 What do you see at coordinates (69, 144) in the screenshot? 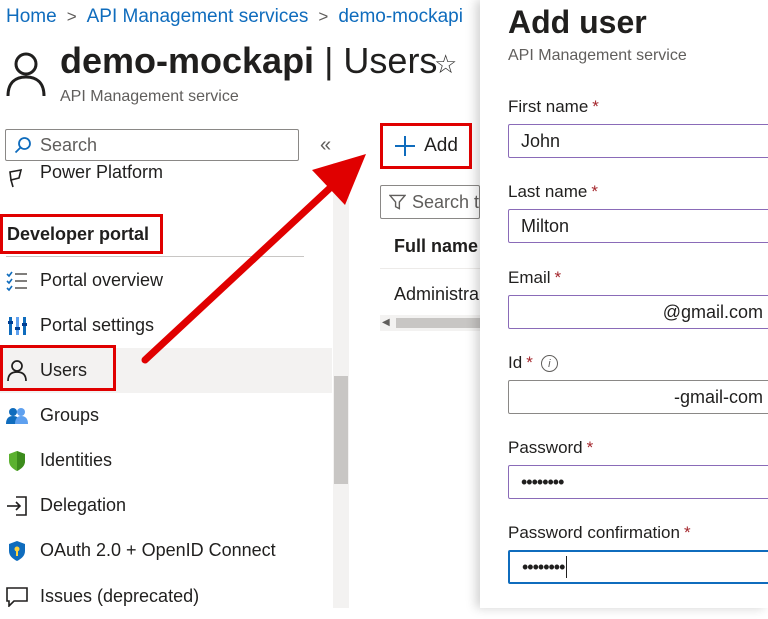
I see `search-placeholder: Search` at bounding box center [69, 144].